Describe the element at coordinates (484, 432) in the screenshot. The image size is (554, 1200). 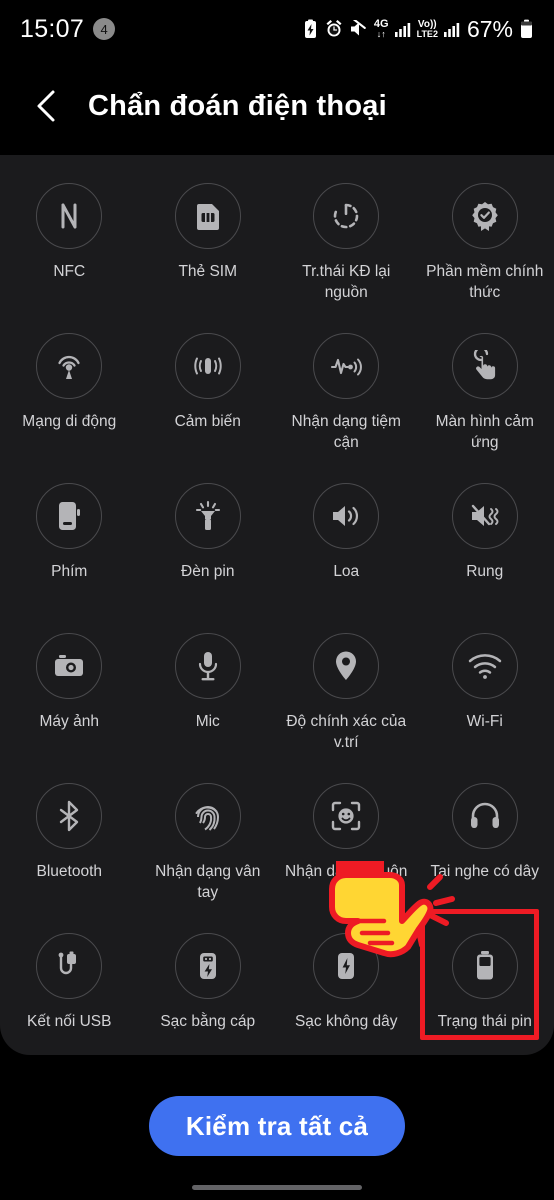
I see `tile-label: Màn hình cảm ứng` at that location.